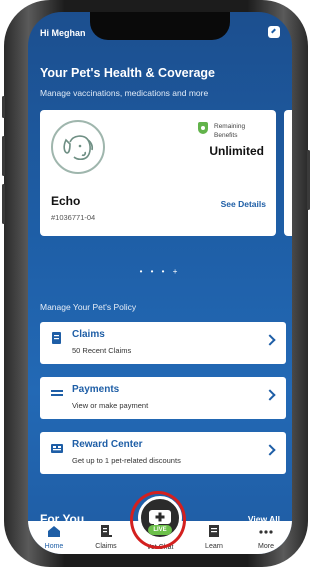 Image resolution: width=320 pixels, height=567 pixels. What do you see at coordinates (230, 131) in the screenshot?
I see `remaining-benefits-label: Remaining Benefits` at bounding box center [230, 131].